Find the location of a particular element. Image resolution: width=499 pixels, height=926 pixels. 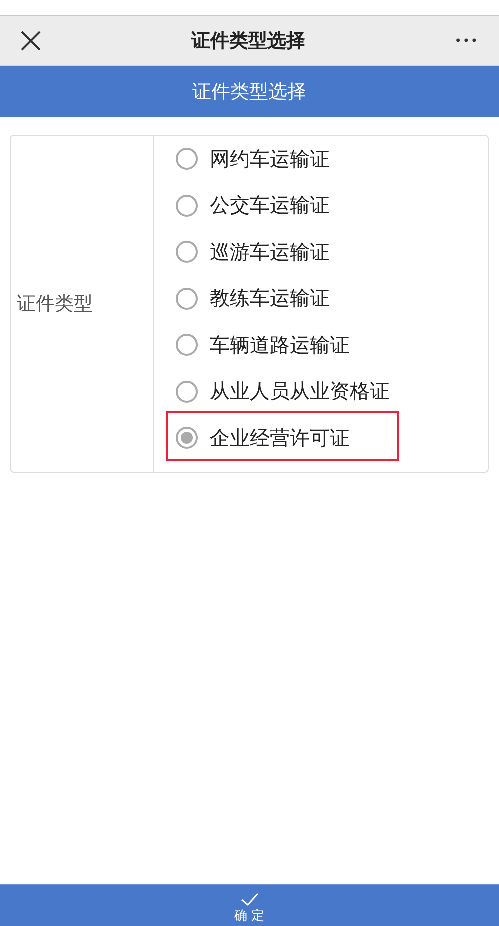

field-label: 证件类型 is located at coordinates (55, 304).